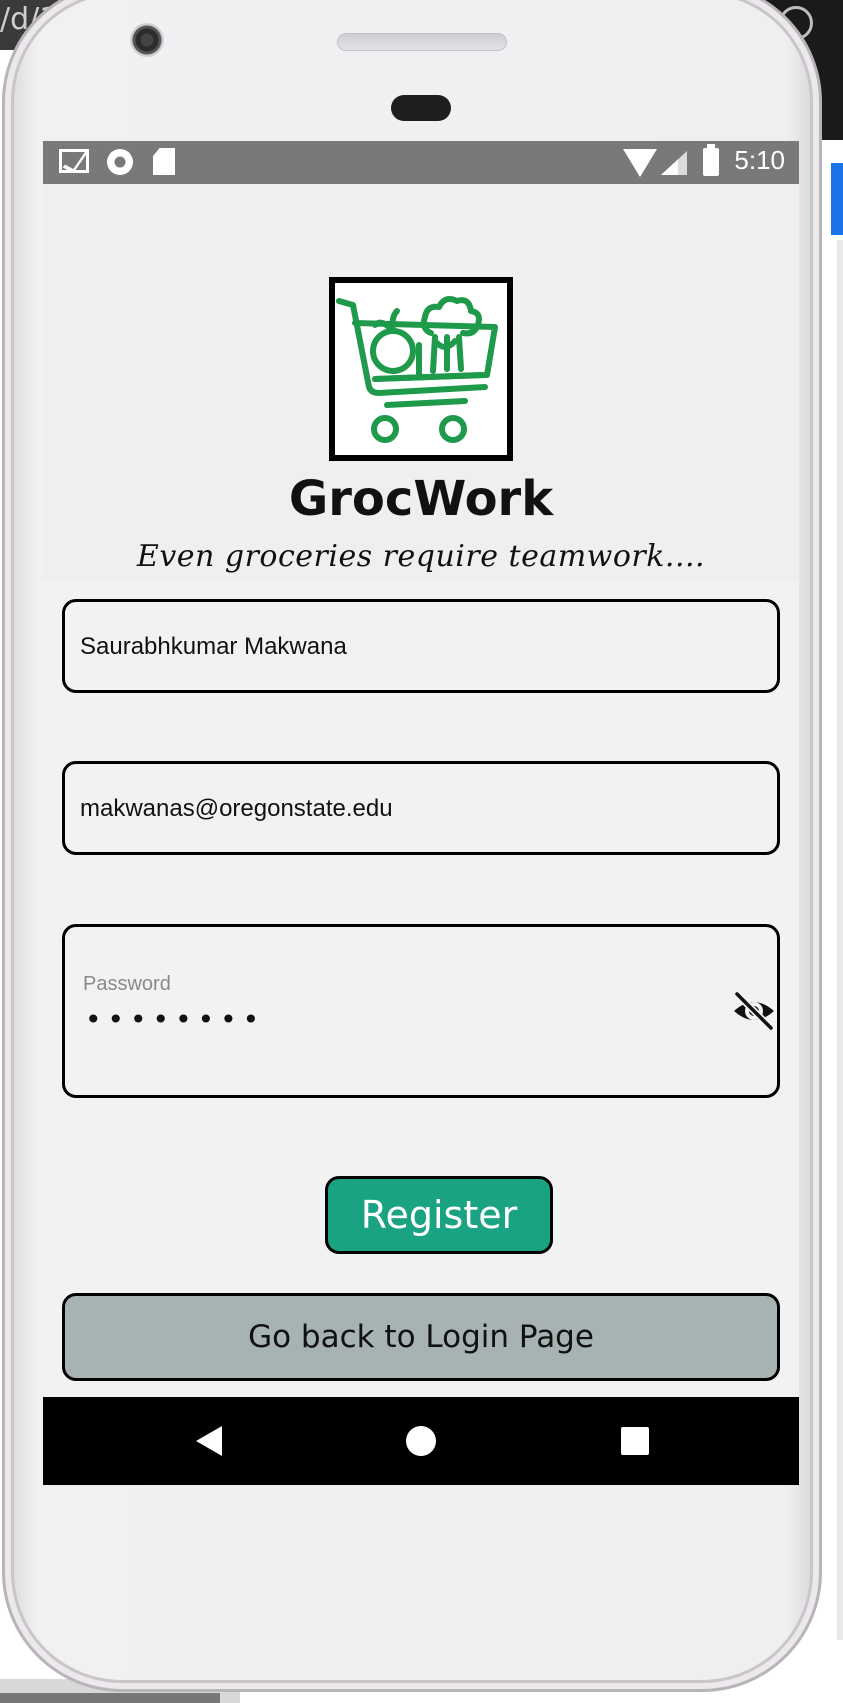  What do you see at coordinates (421, 108) in the screenshot?
I see `proximity-sensor` at bounding box center [421, 108].